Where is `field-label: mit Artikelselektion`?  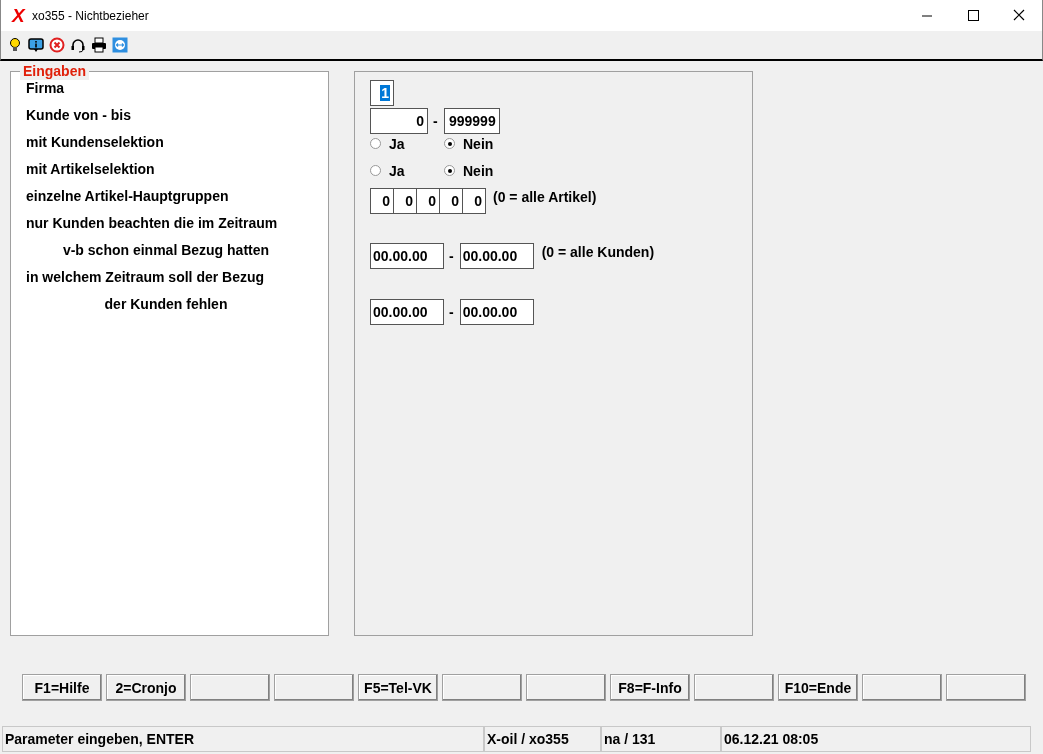
field-label: mit Artikelselektion is located at coordinates (90, 170).